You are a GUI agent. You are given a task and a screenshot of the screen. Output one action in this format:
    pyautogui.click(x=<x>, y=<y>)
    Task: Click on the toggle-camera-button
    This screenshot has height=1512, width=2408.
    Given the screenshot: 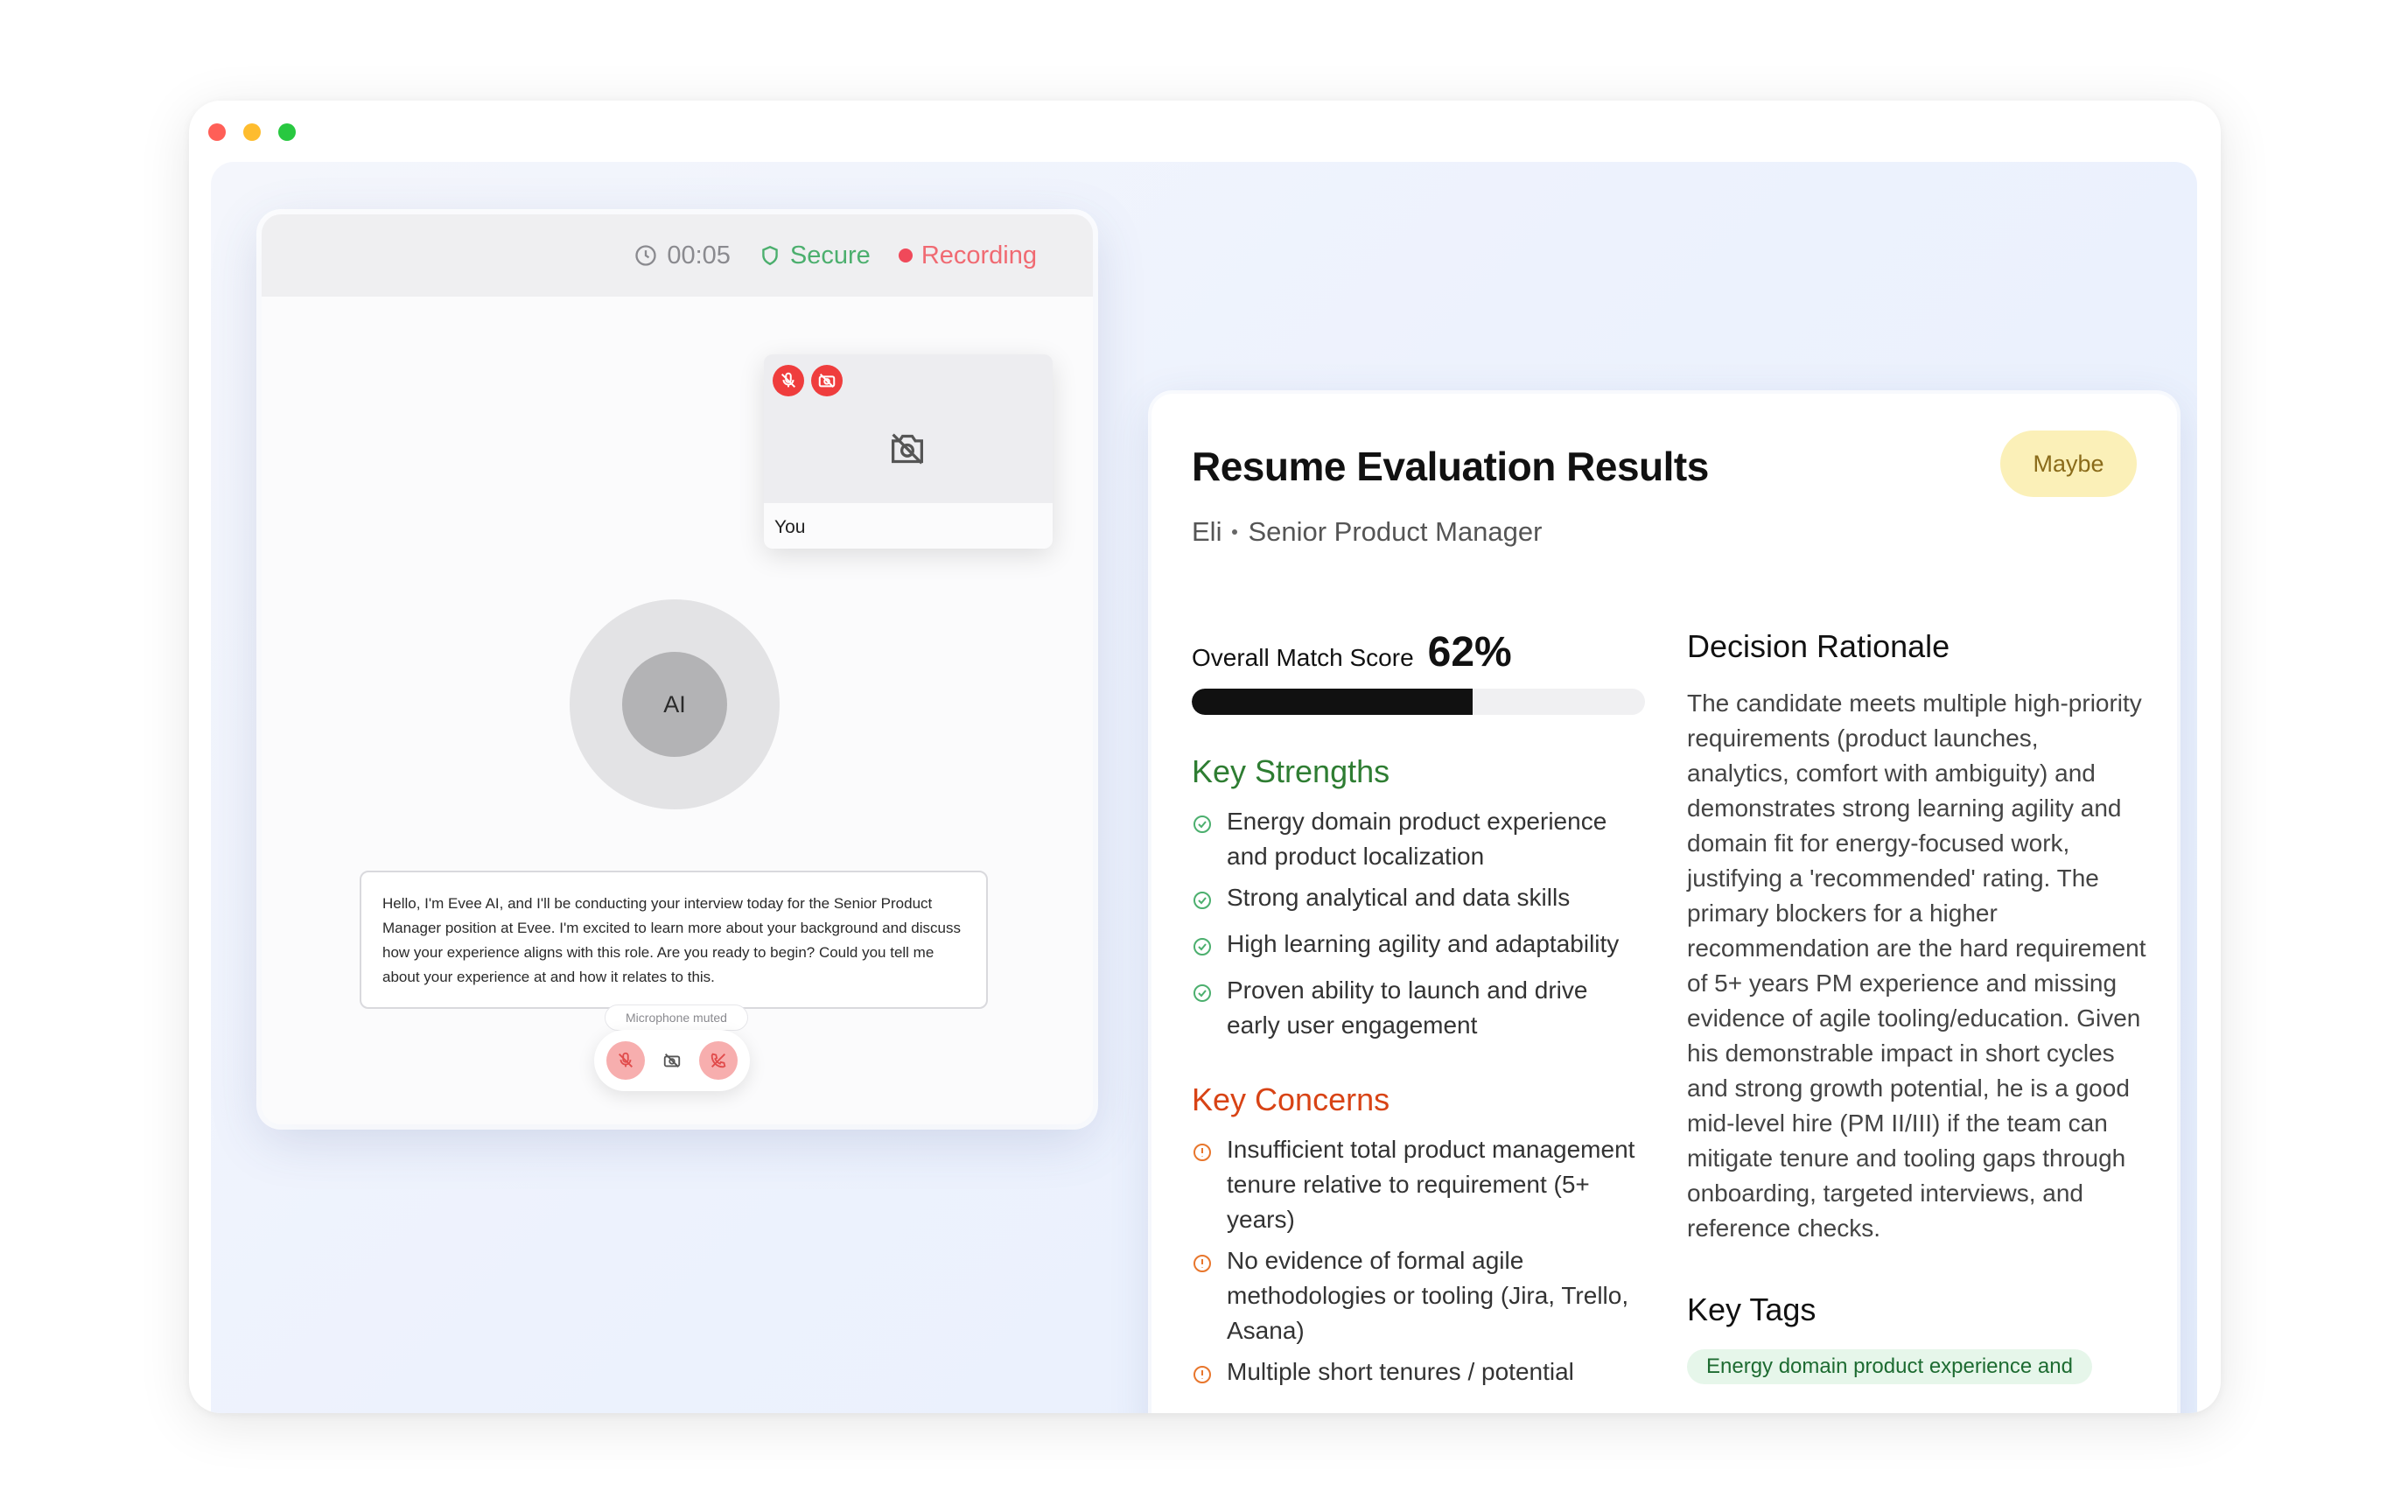 What is the action you would take?
    pyautogui.click(x=672, y=1060)
    